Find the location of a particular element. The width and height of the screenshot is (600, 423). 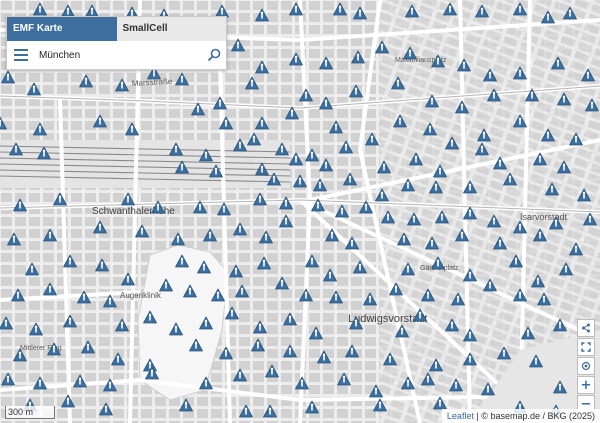

menu-icon is located at coordinates (21, 55).